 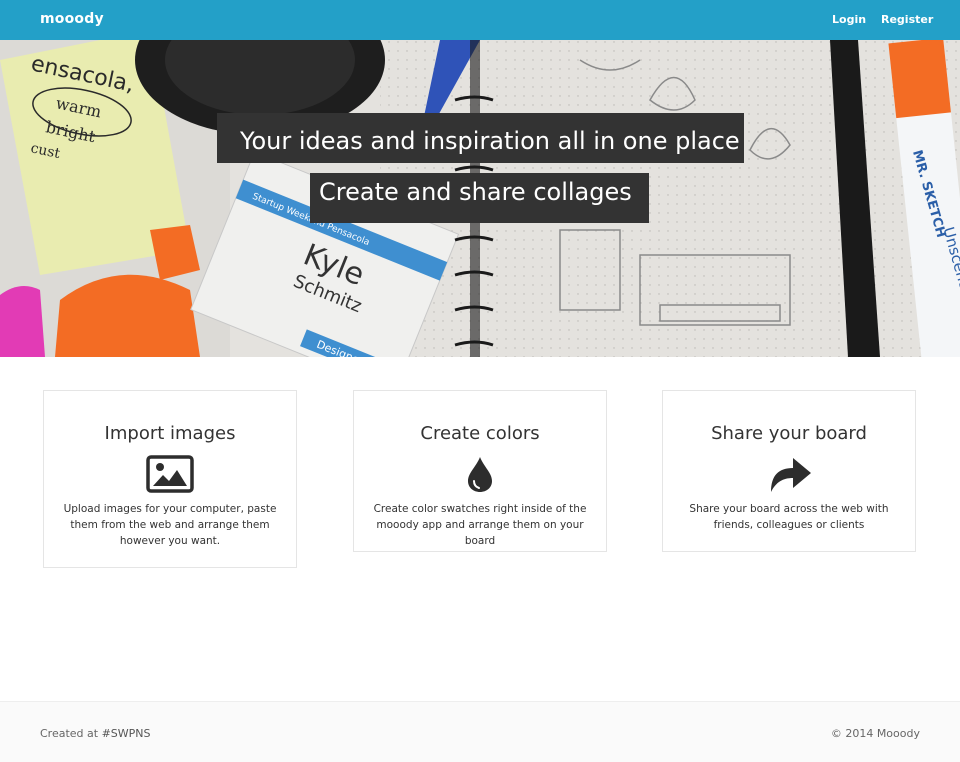 What do you see at coordinates (480, 433) in the screenshot?
I see `feature-title: Create colors` at bounding box center [480, 433].